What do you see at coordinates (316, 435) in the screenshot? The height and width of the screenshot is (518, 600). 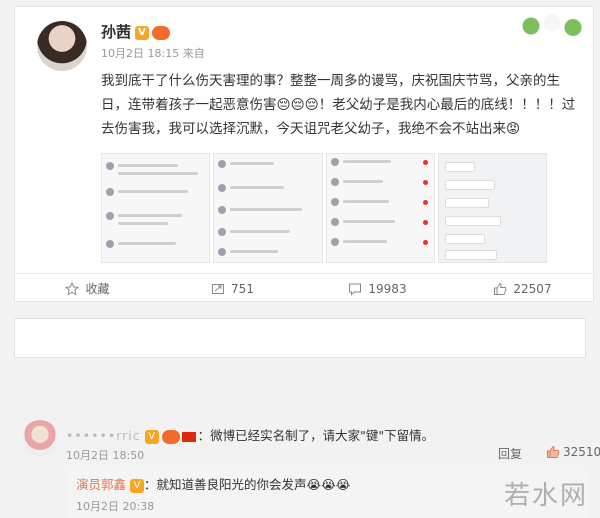 I see `comment-text: ：微博已经实名制了，请大家"键"下留情。` at bounding box center [316, 435].